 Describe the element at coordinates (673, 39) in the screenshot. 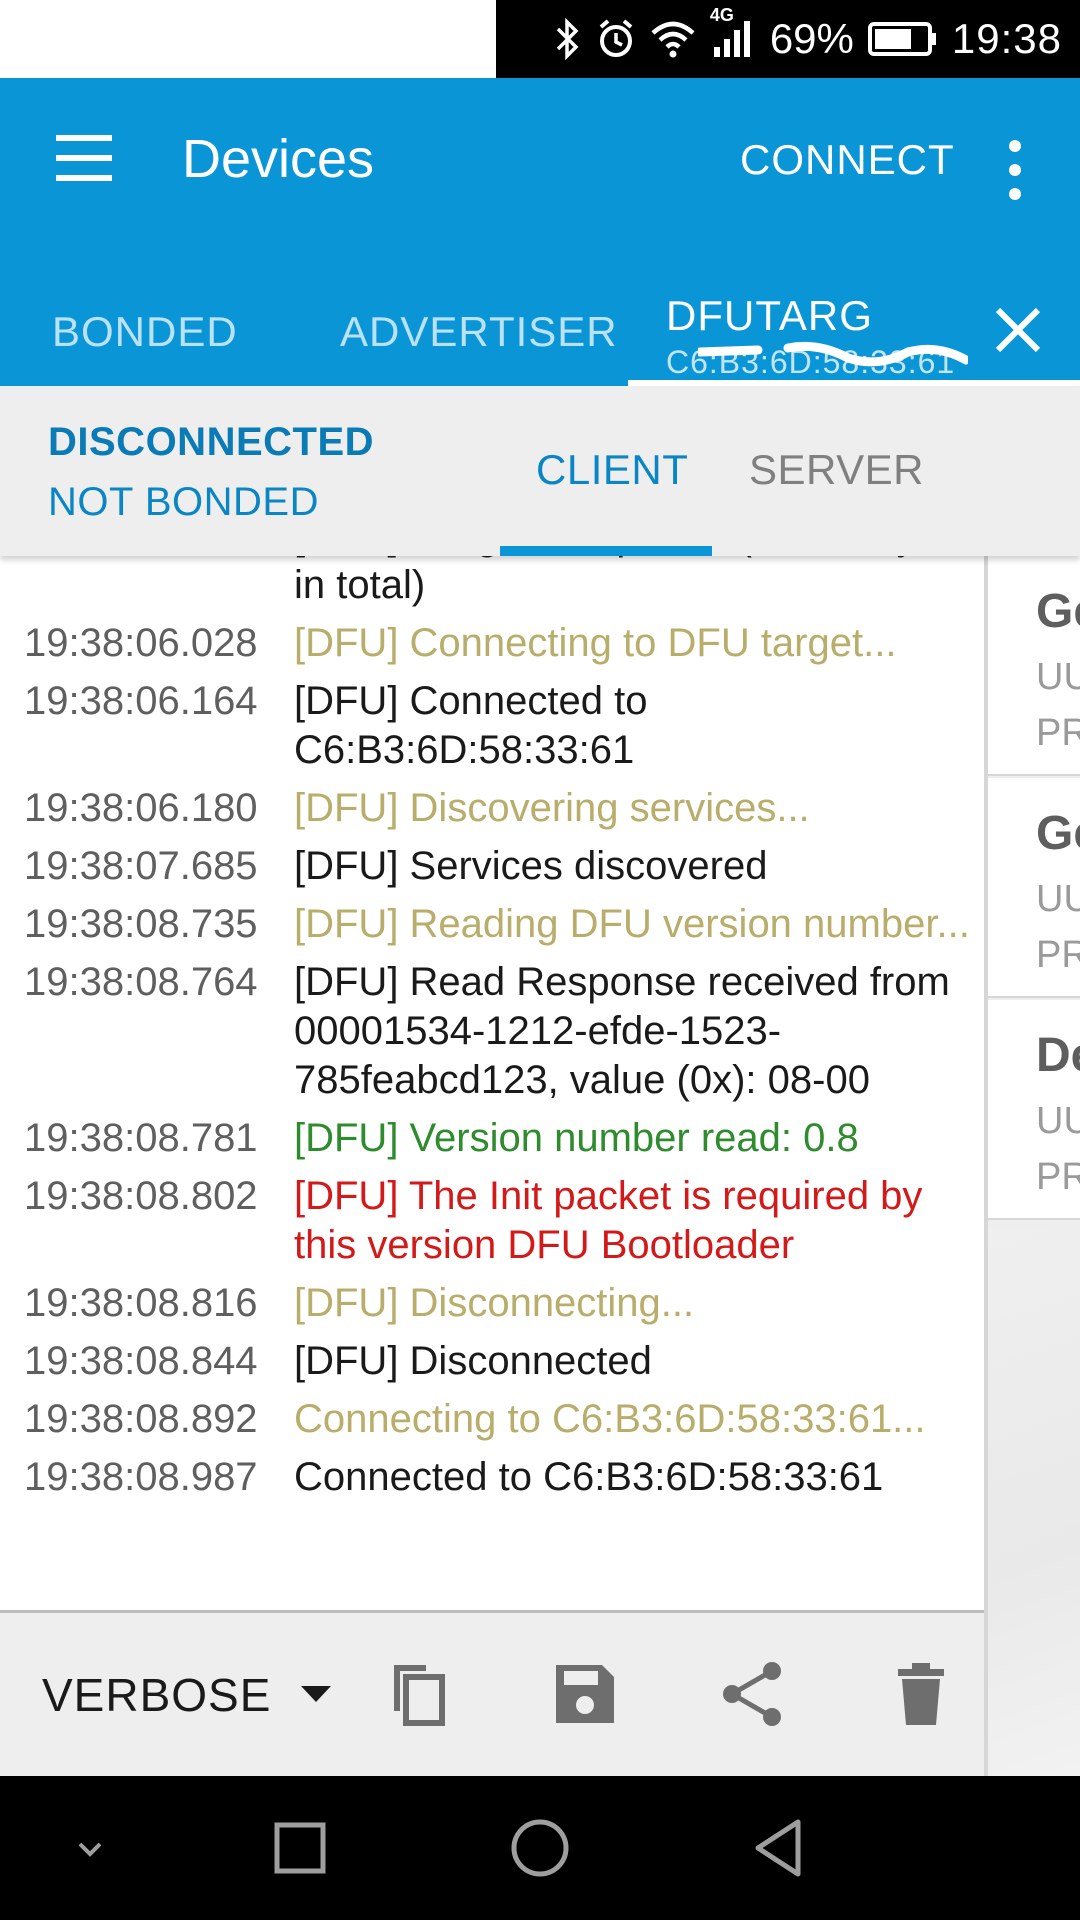

I see `wifi-icon` at that location.